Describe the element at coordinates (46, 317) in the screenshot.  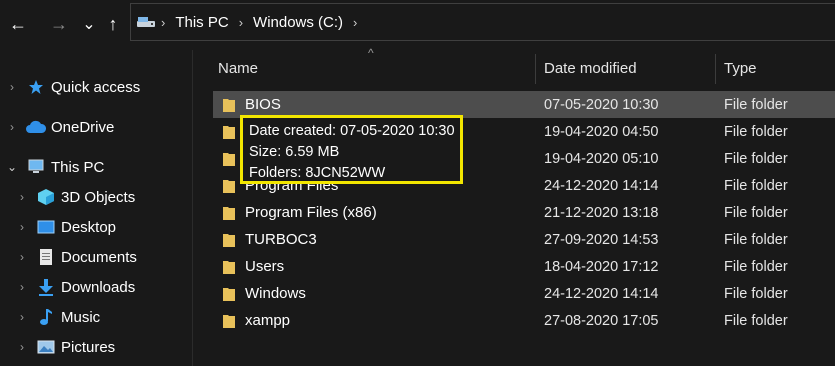
I see `music-icon` at that location.